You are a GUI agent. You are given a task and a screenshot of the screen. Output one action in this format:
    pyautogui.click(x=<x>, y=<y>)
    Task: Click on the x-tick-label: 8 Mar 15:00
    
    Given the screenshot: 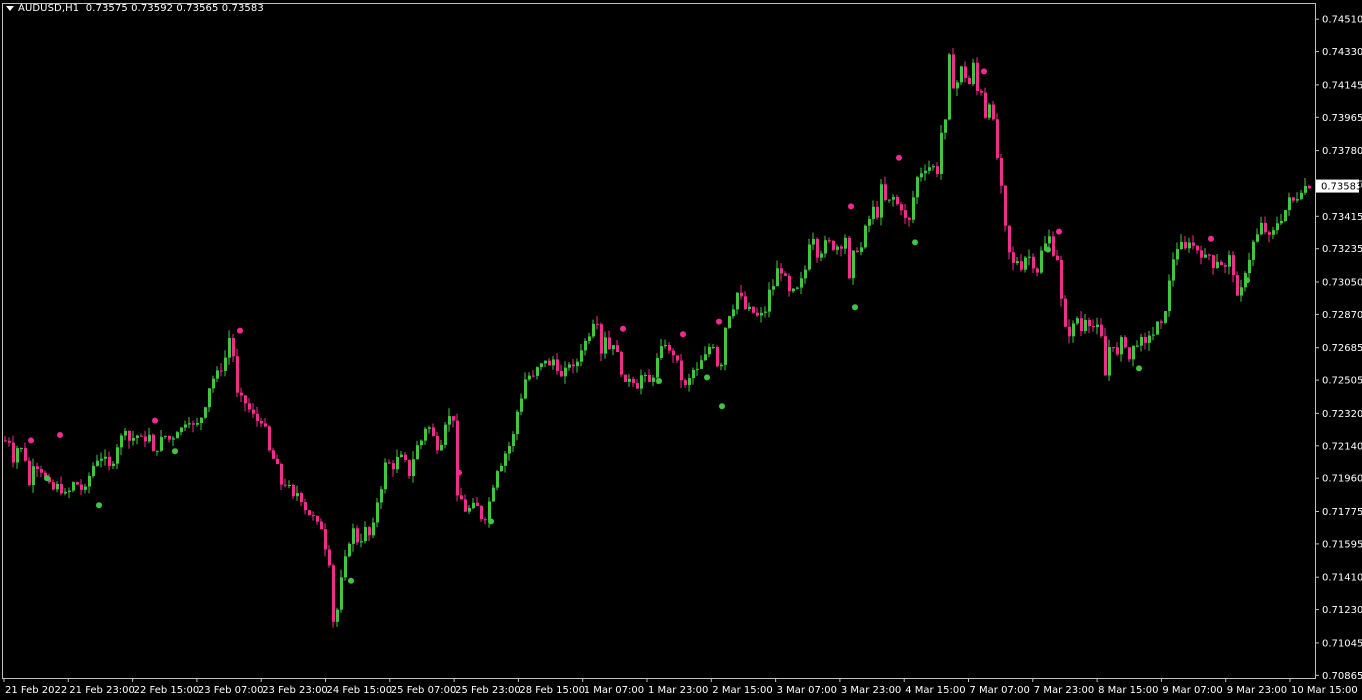 What is the action you would take?
    pyautogui.click(x=1128, y=690)
    